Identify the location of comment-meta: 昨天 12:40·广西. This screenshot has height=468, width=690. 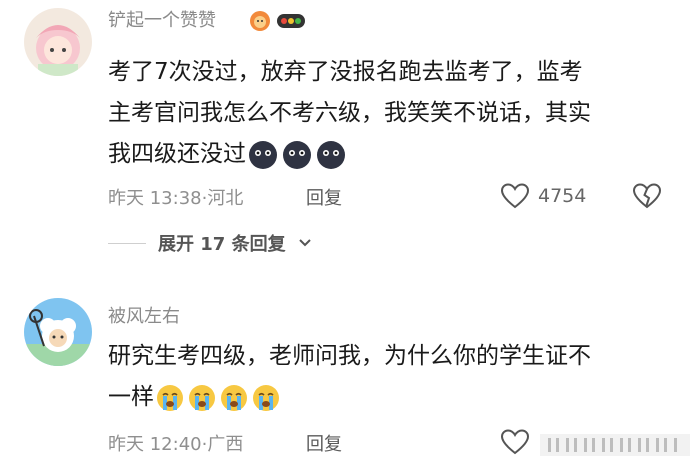
(176, 444).